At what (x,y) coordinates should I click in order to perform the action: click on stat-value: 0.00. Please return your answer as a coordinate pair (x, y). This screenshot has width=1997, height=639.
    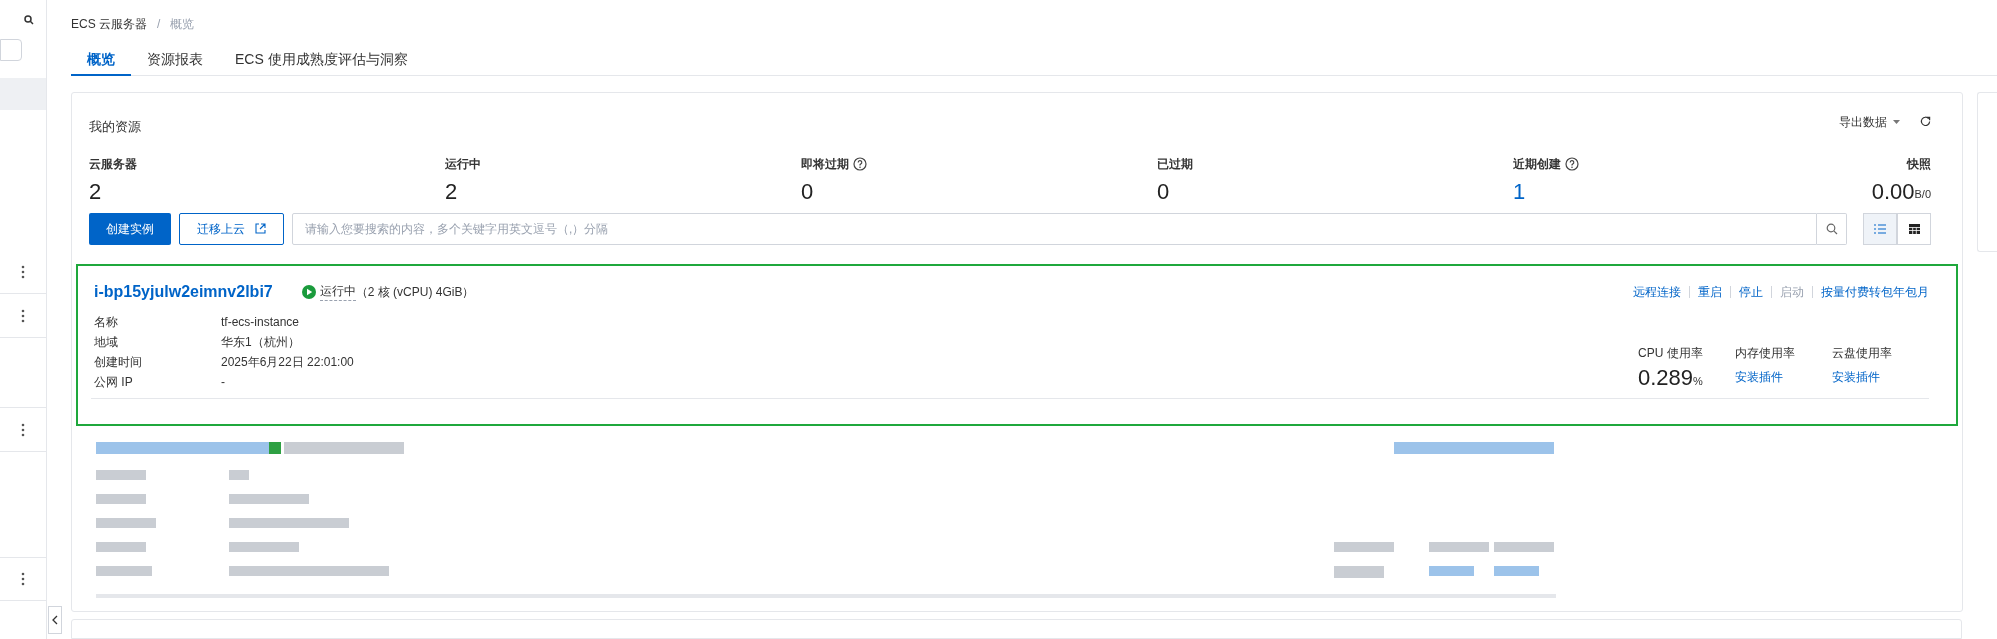
    Looking at the image, I should click on (1893, 191).